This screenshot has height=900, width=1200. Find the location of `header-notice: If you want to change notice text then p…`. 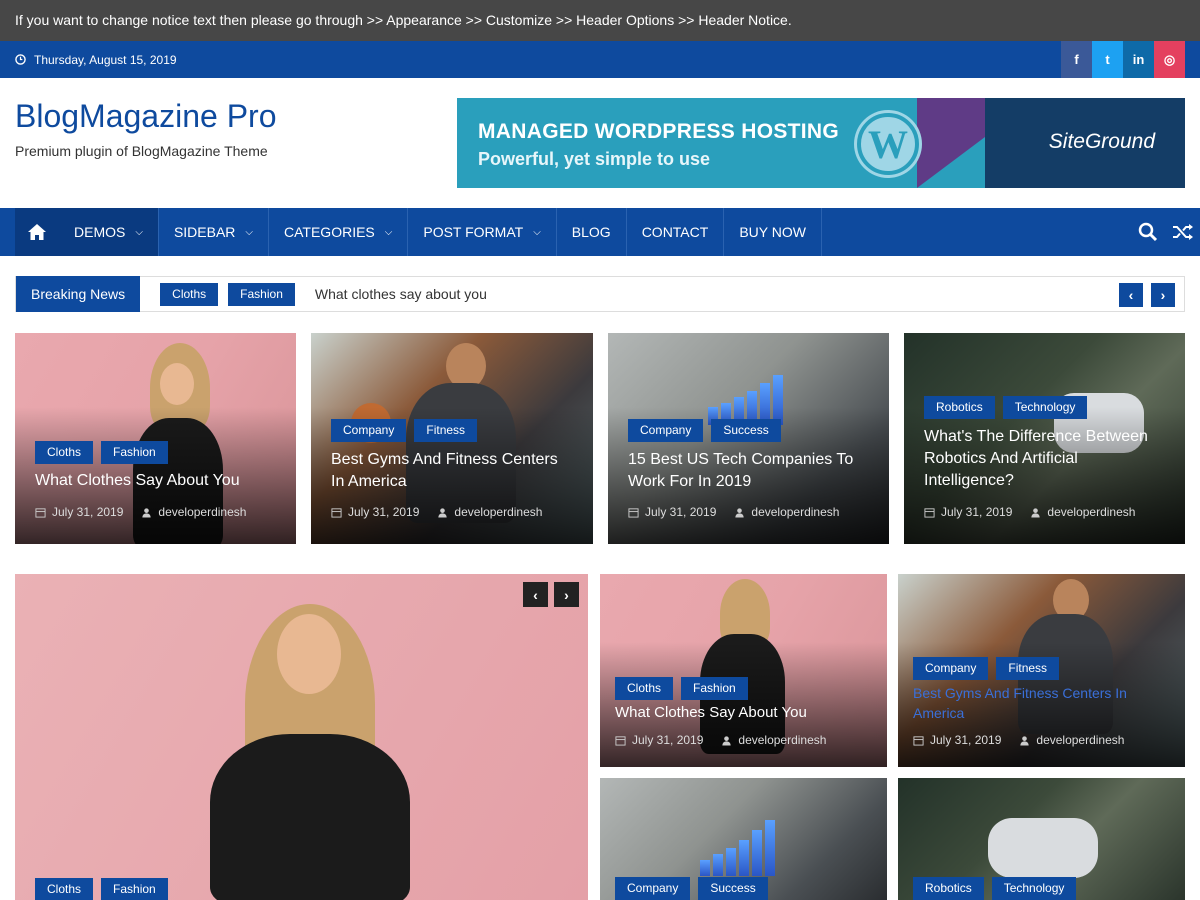

header-notice: If you want to change notice text then p… is located at coordinates (600, 20).